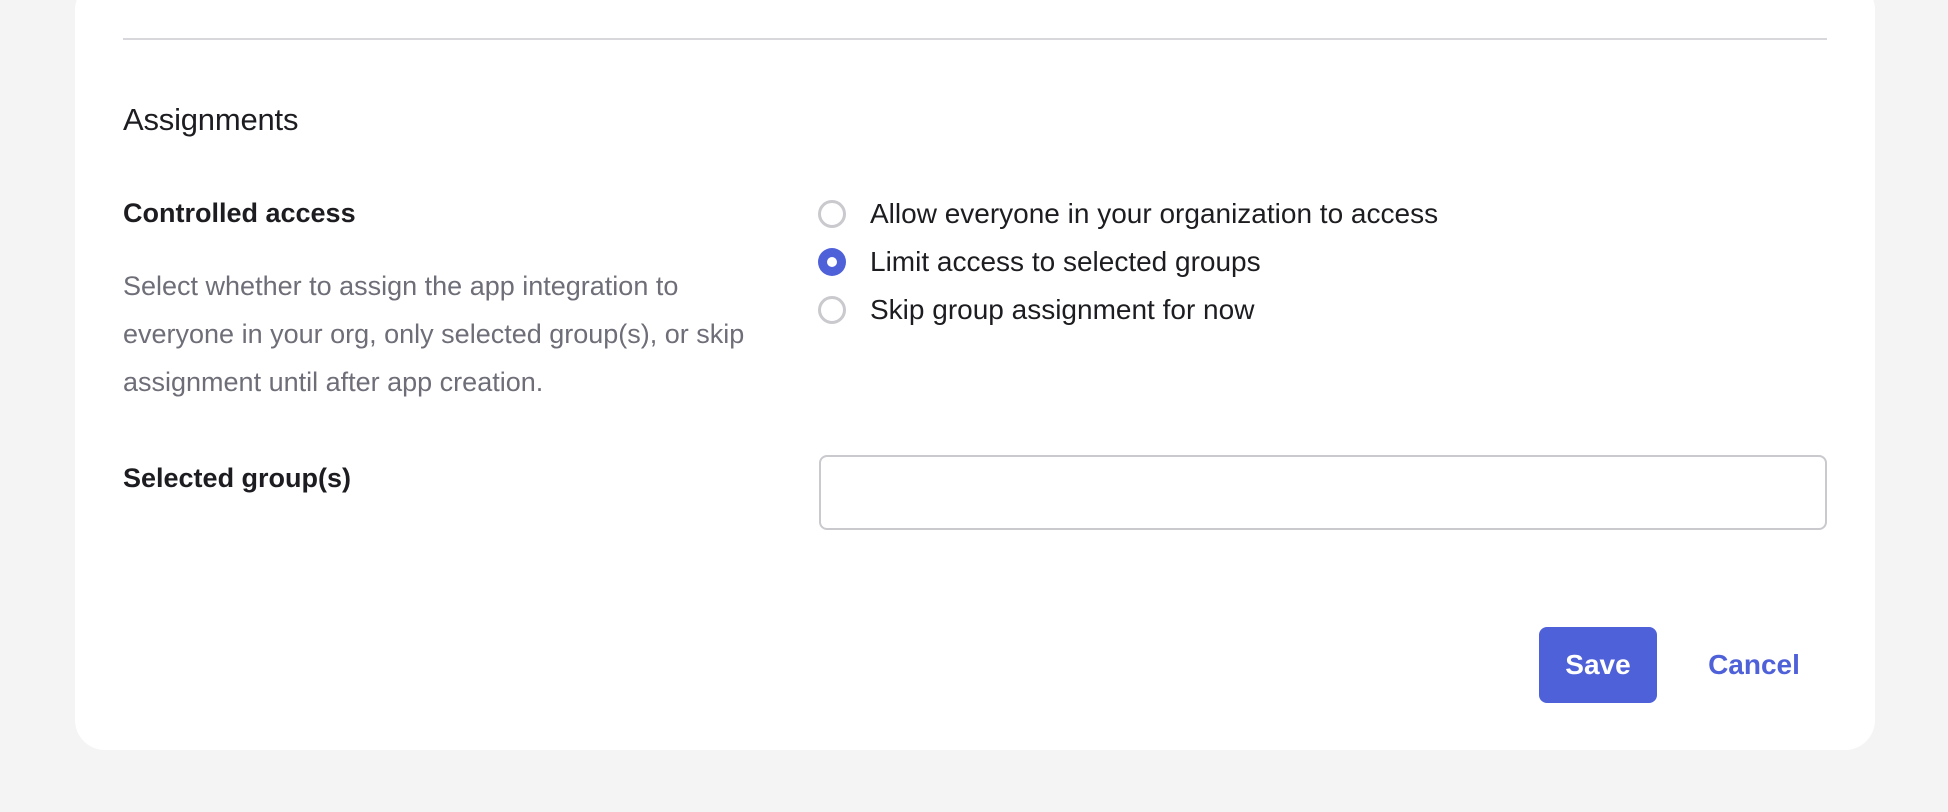 Image resolution: width=1948 pixels, height=812 pixels. I want to click on radio-option-label: Limit access to selected groups, so click(1065, 261).